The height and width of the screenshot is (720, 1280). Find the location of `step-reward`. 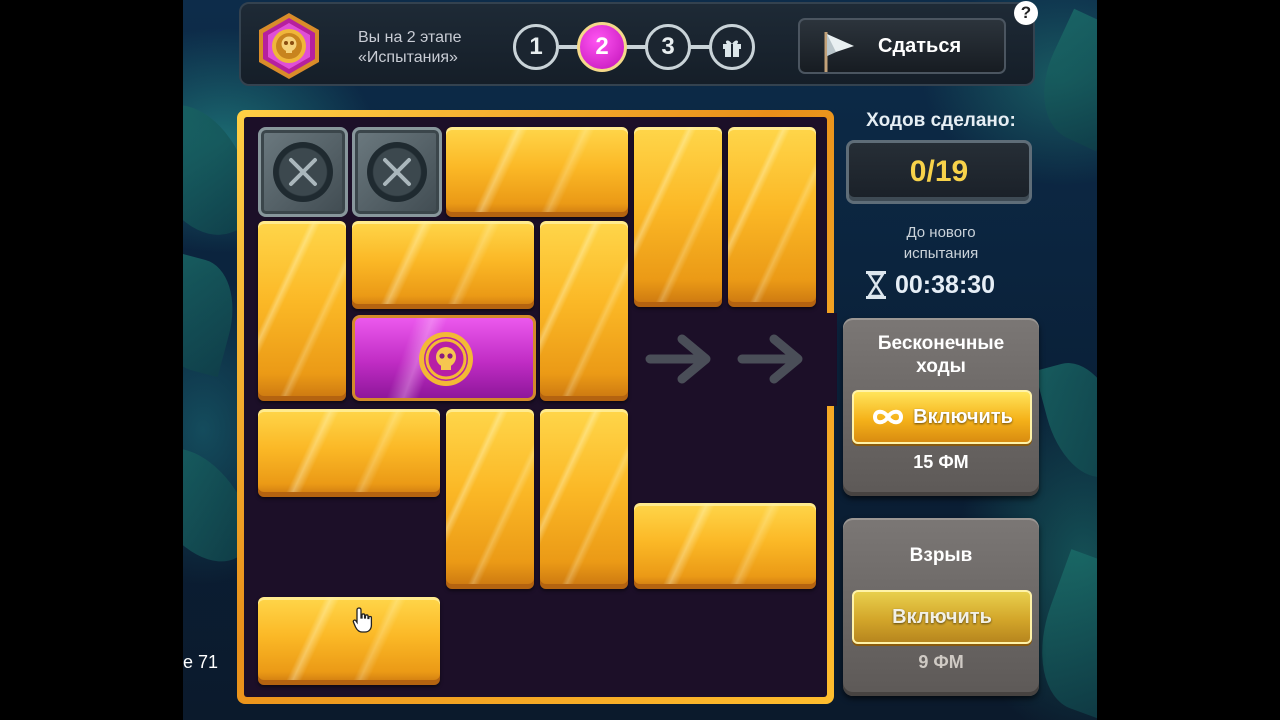

step-reward is located at coordinates (732, 47).